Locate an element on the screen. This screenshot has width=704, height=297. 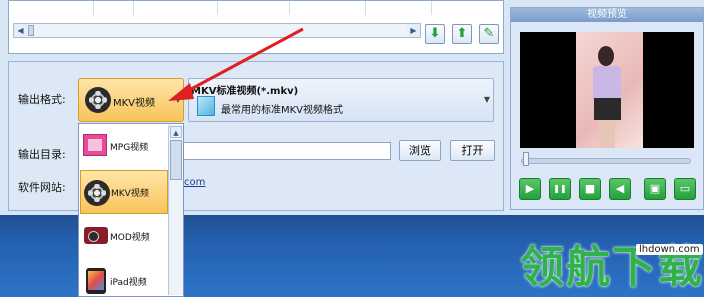
format-dropdown-list: MPG视频 MKV视频 MOD视频 iPad视频 ▲ is located at coordinates (131, 210).